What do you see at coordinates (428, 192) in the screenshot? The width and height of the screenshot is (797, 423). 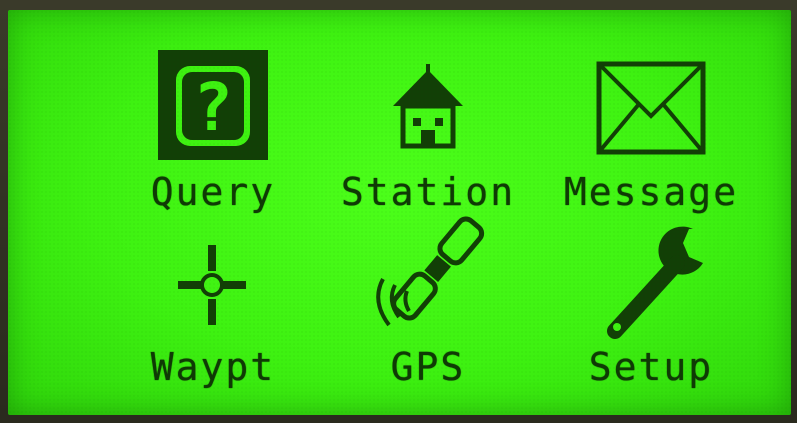 I see `menu-label-station: Station` at bounding box center [428, 192].